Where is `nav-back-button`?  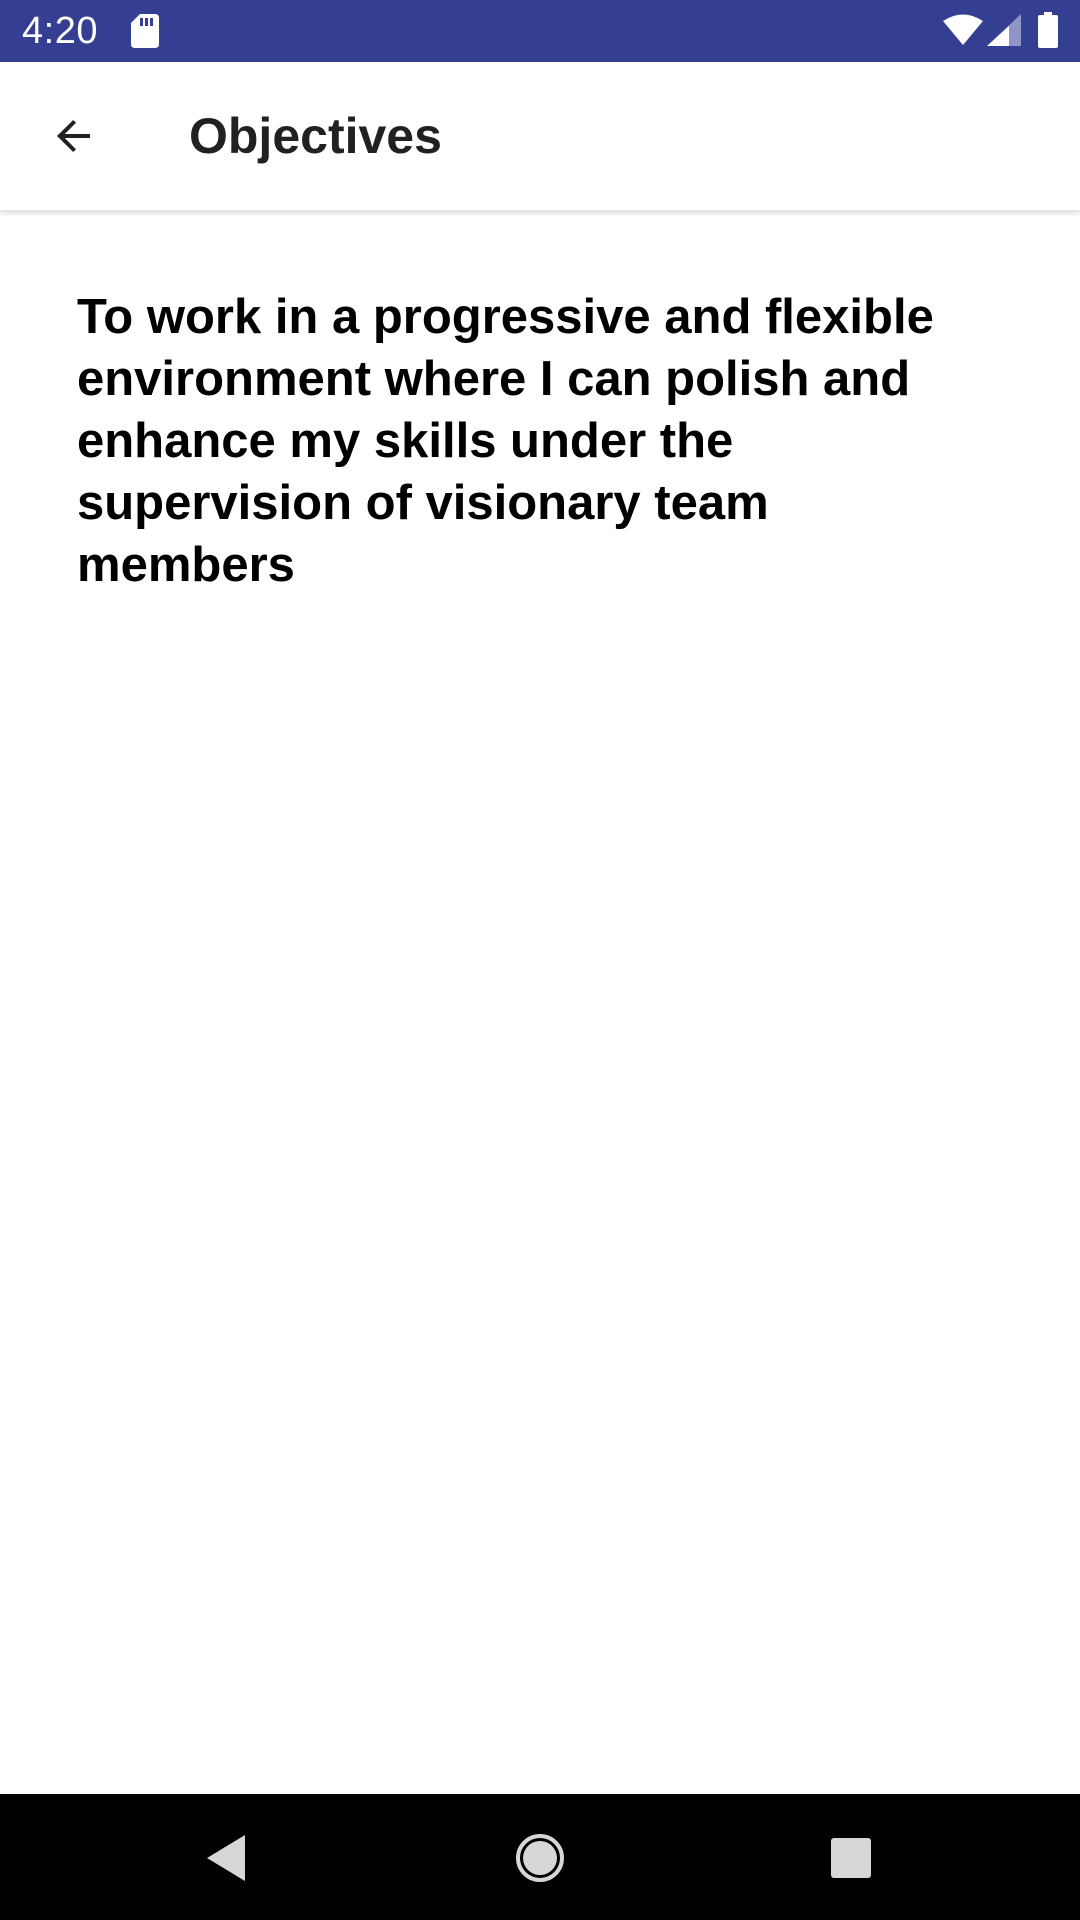
nav-back-button is located at coordinates (226, 1858).